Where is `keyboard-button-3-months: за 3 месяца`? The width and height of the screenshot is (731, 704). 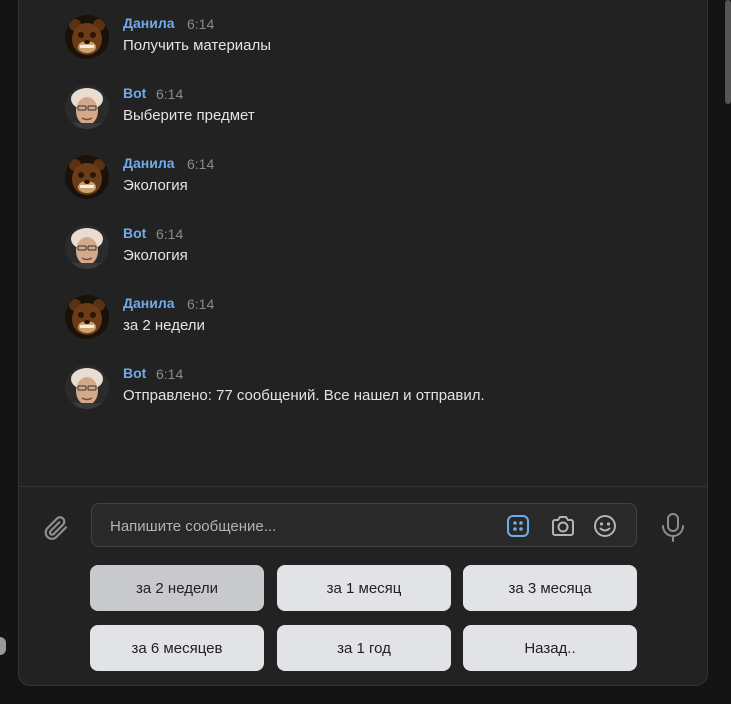
keyboard-button-3-months: за 3 месяца is located at coordinates (550, 588).